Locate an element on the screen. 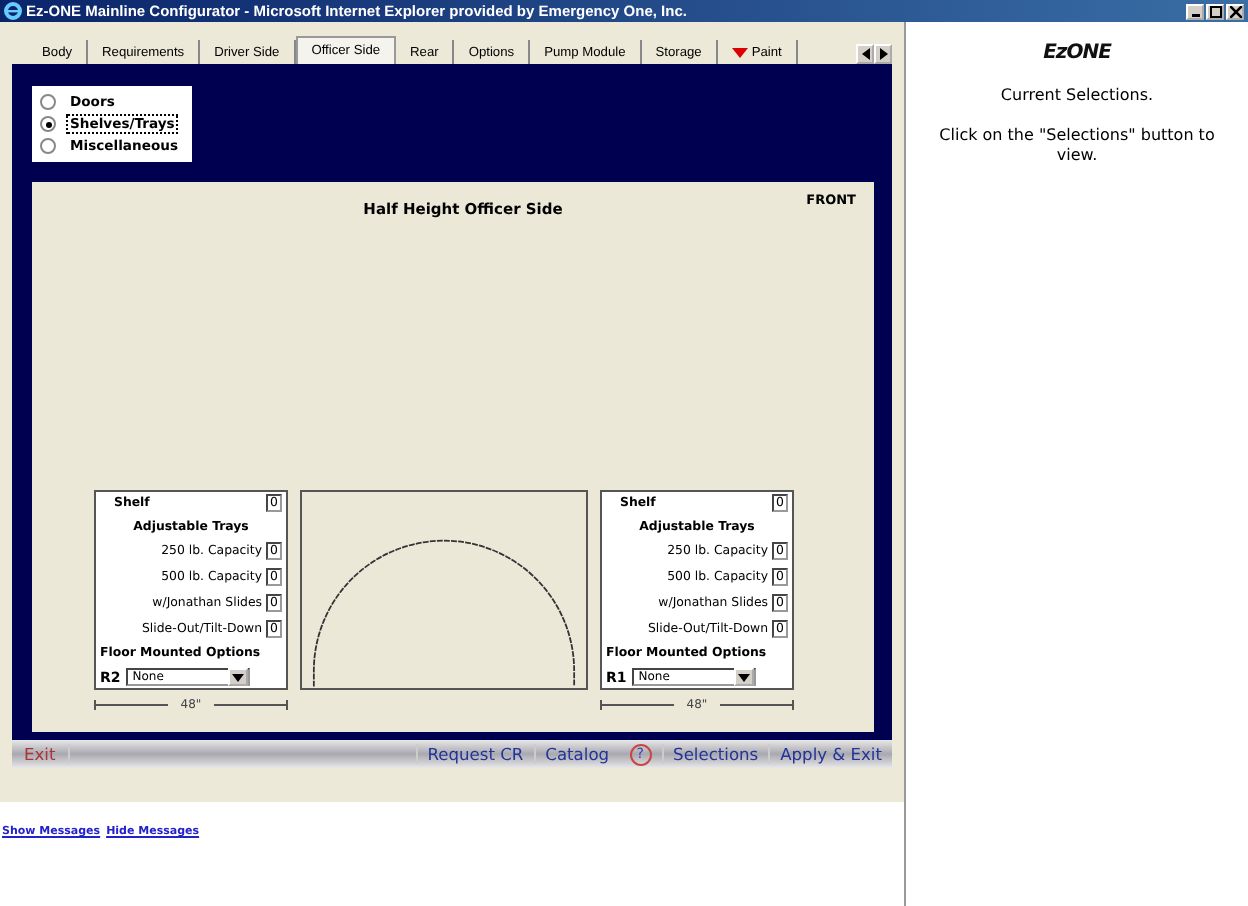  scroll-left-button is located at coordinates (865, 54).